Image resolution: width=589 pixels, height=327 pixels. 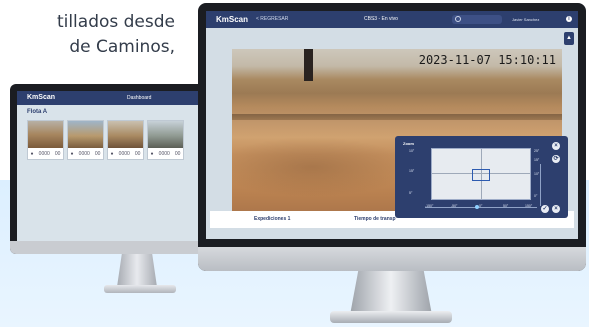 What do you see at coordinates (115, 247) in the screenshot?
I see `back-monitor-chin` at bounding box center [115, 247].